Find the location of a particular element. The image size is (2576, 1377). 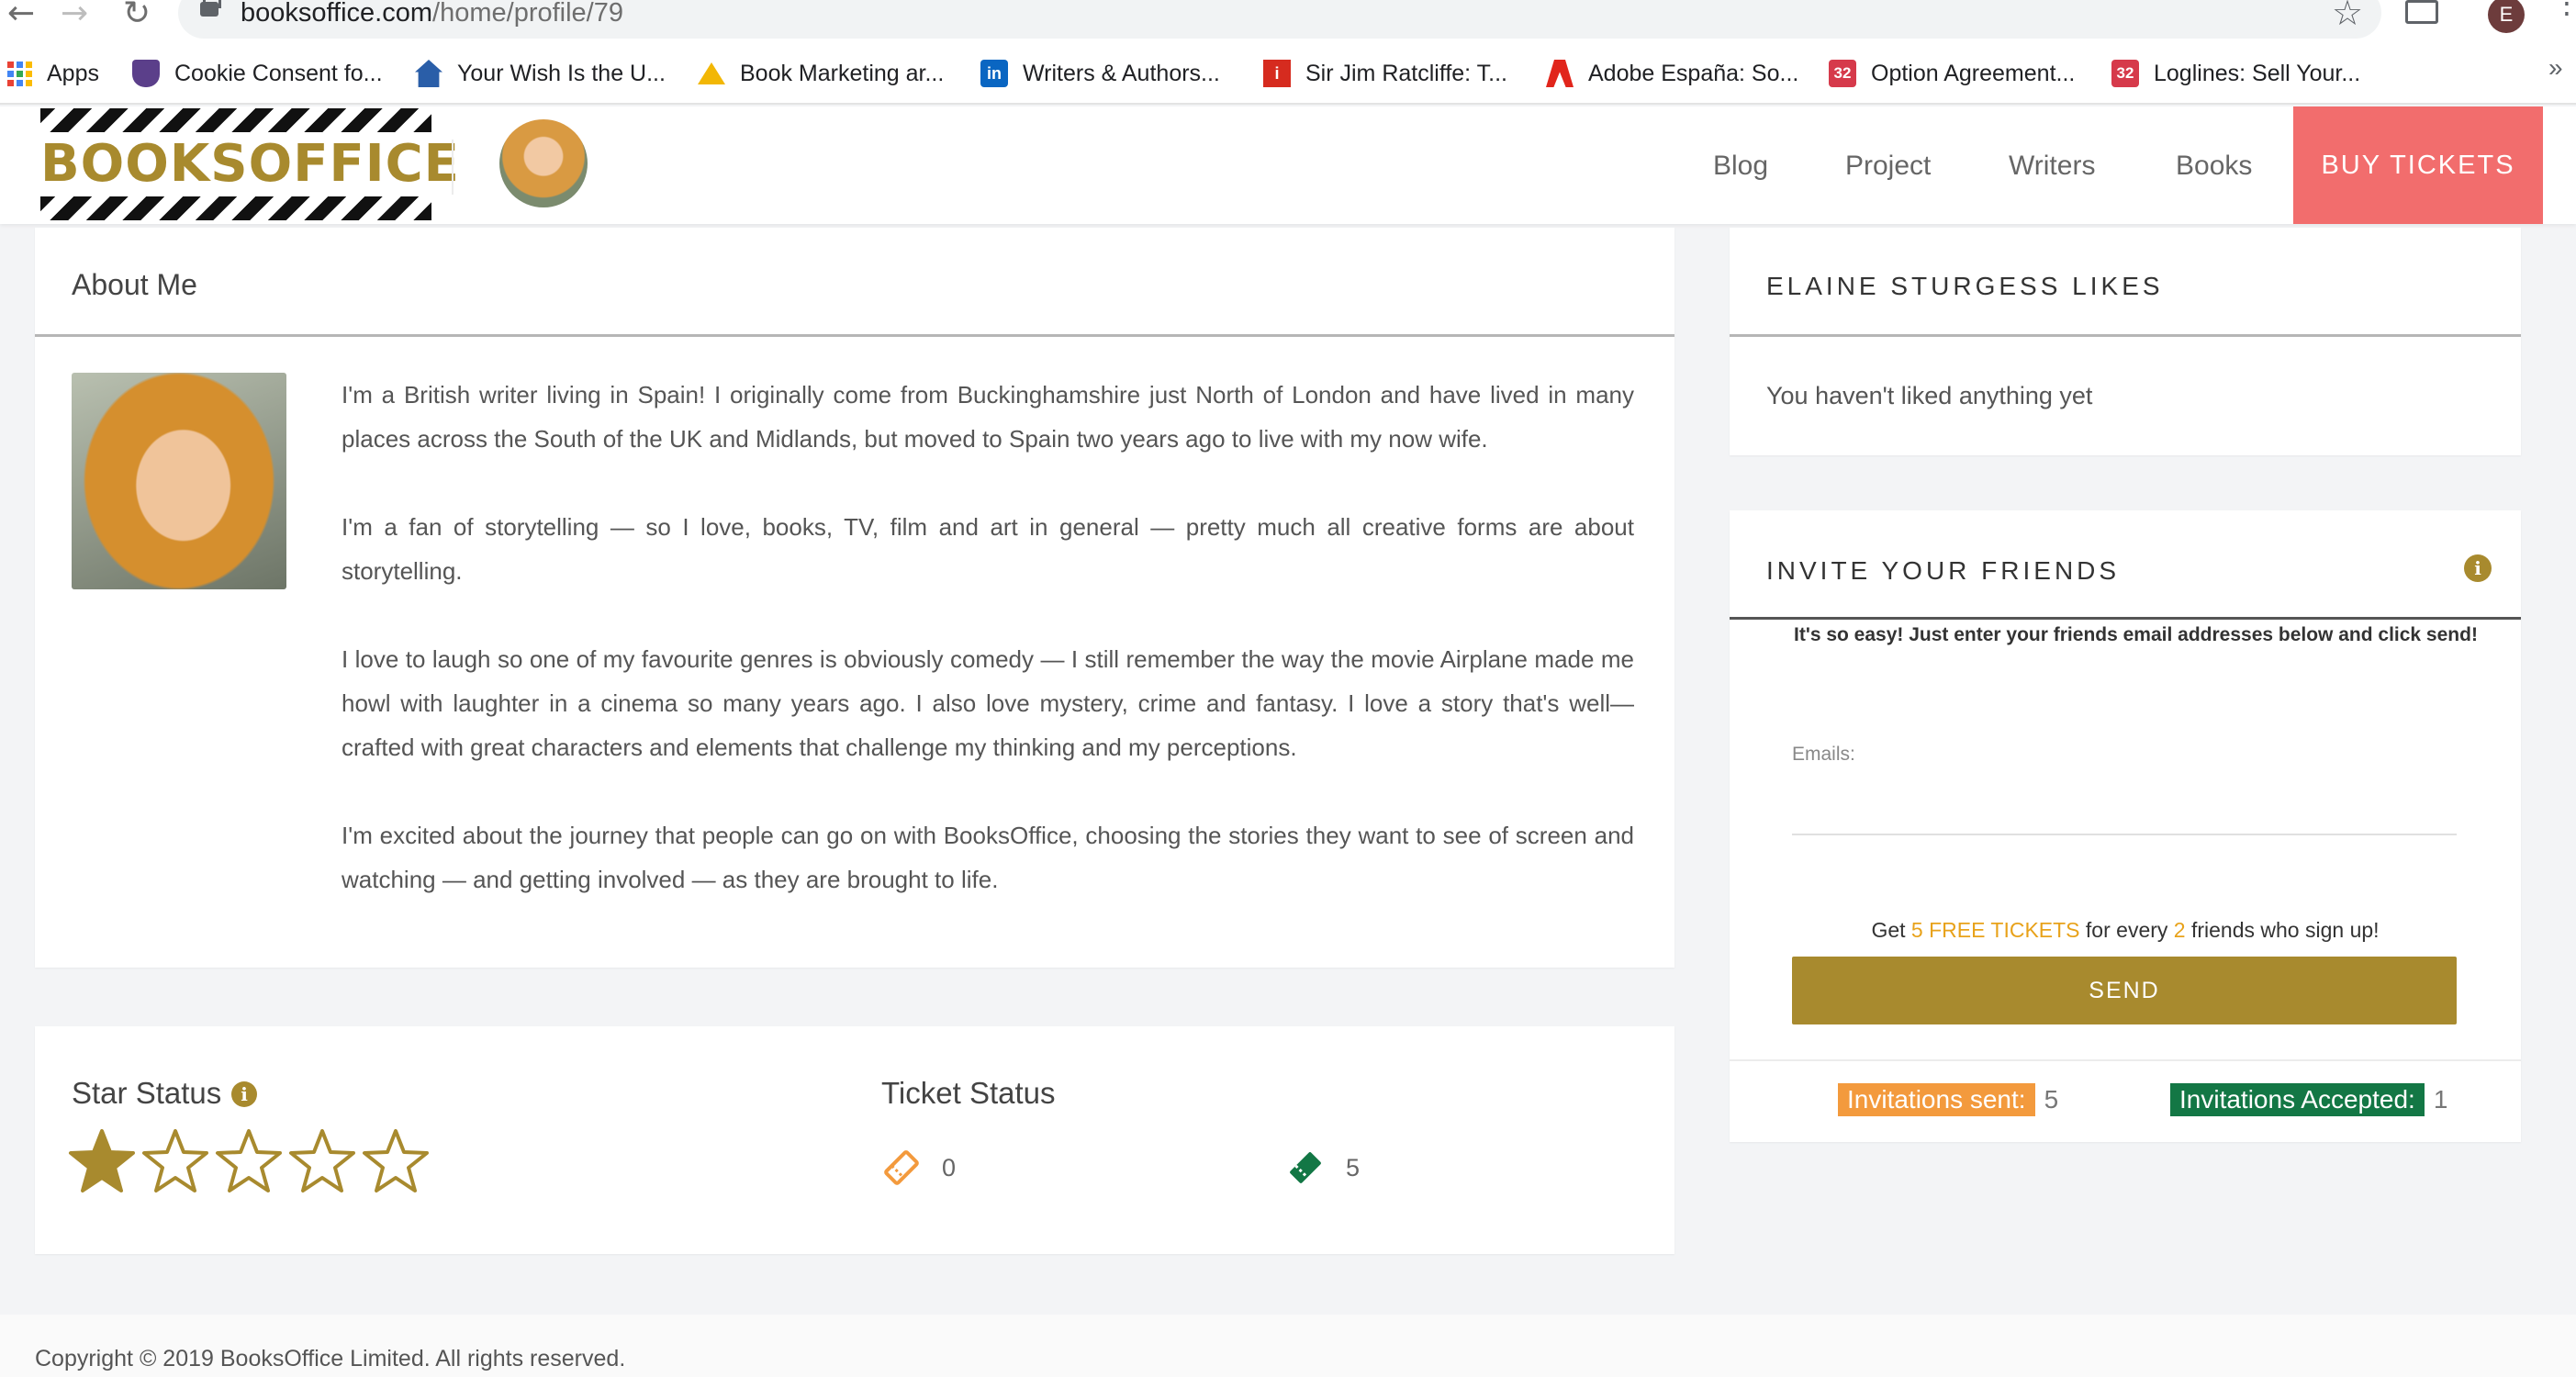

status-panel: Star Status i Ticket Status 0 5 is located at coordinates (854, 1140).